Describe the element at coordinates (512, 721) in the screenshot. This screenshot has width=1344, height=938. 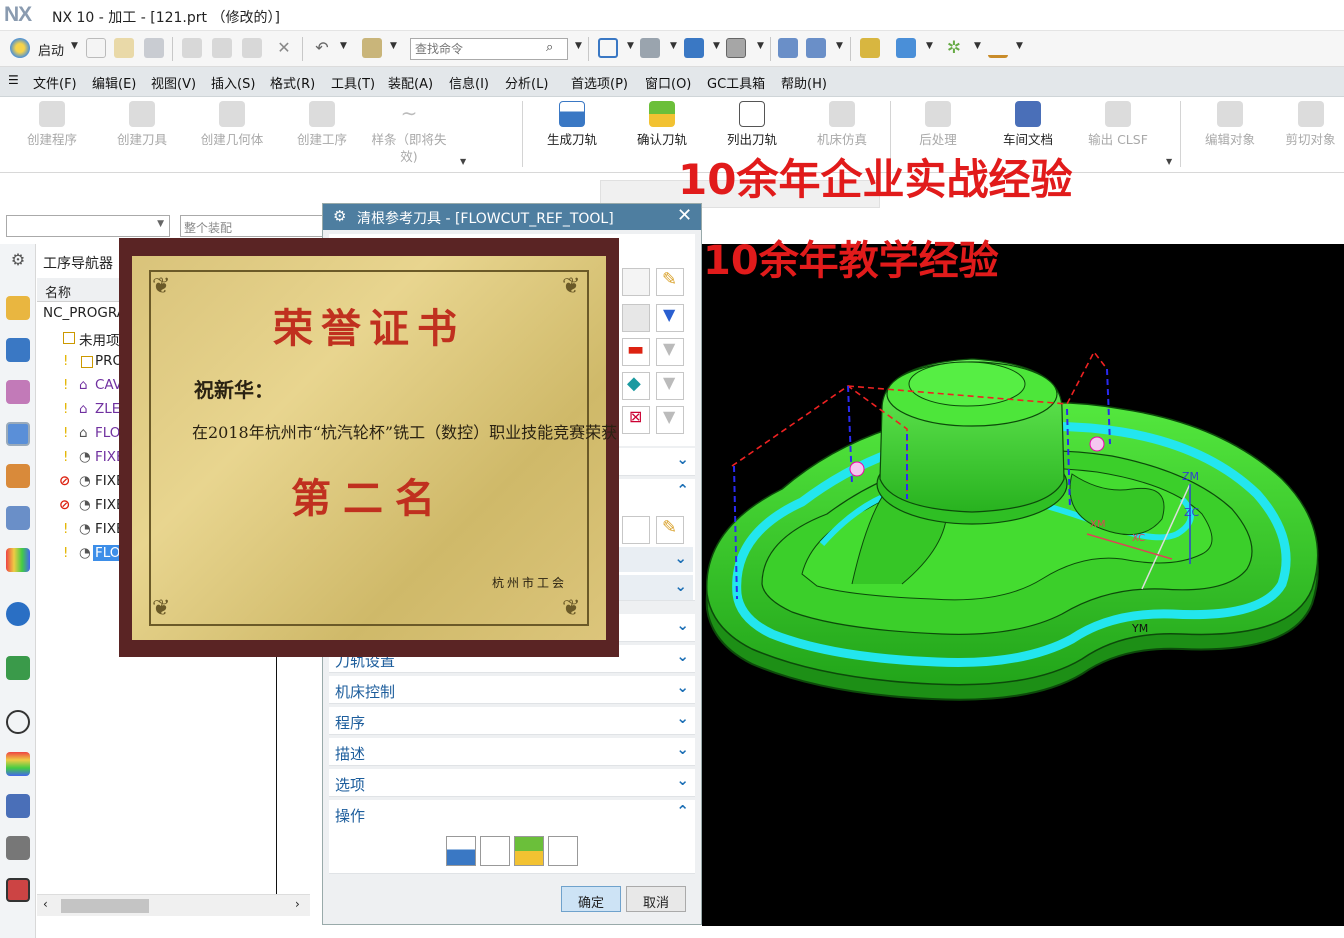
I see `program-section: 程序 ⌄` at that location.